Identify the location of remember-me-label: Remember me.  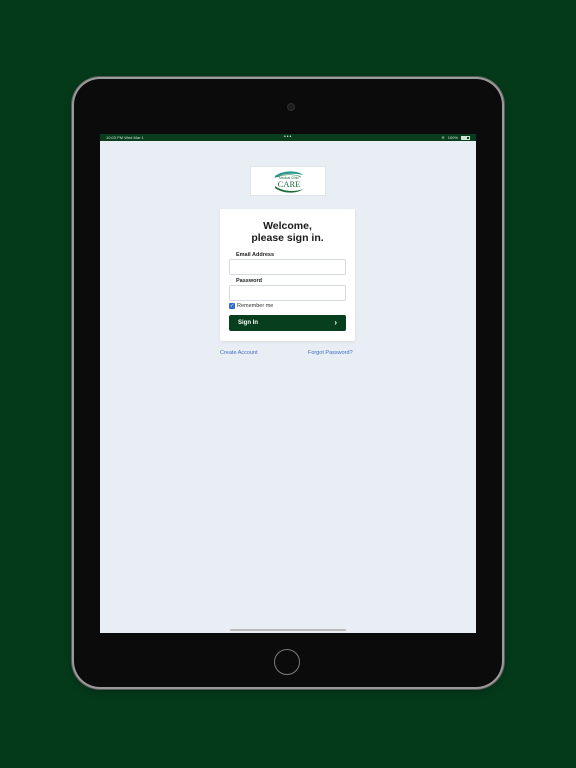
(255, 306).